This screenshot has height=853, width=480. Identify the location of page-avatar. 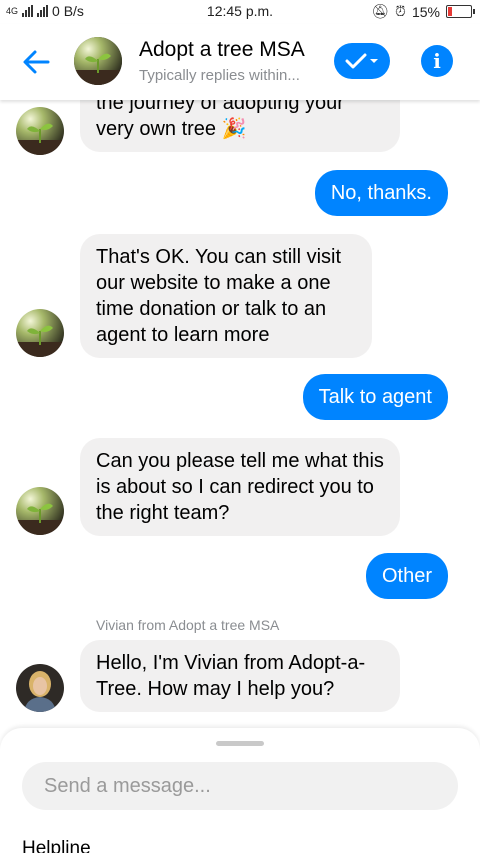
(98, 61).